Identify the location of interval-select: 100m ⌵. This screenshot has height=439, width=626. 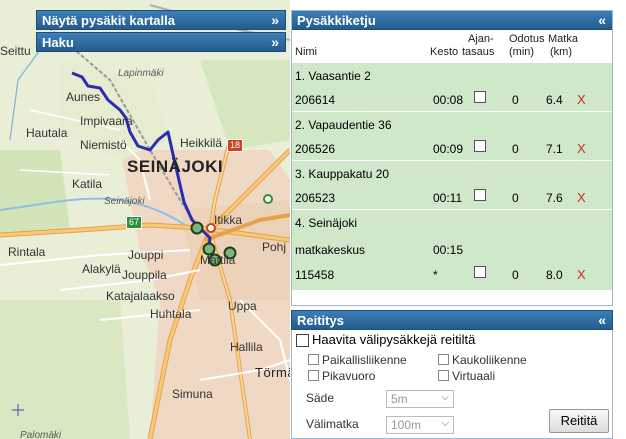
(420, 425).